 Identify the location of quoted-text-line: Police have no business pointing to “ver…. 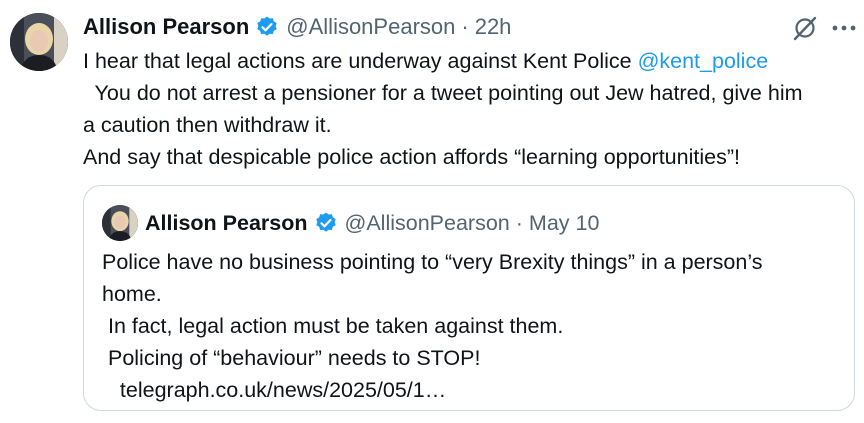
(432, 262).